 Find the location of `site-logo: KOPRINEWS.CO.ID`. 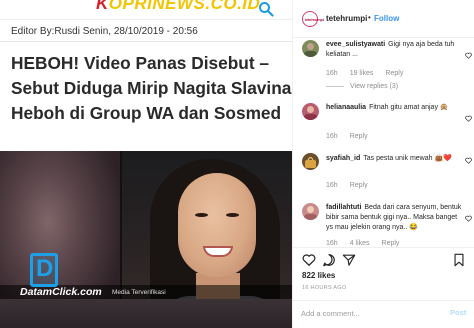

site-logo: KOPRINEWS.CO.ID is located at coordinates (178, 6).